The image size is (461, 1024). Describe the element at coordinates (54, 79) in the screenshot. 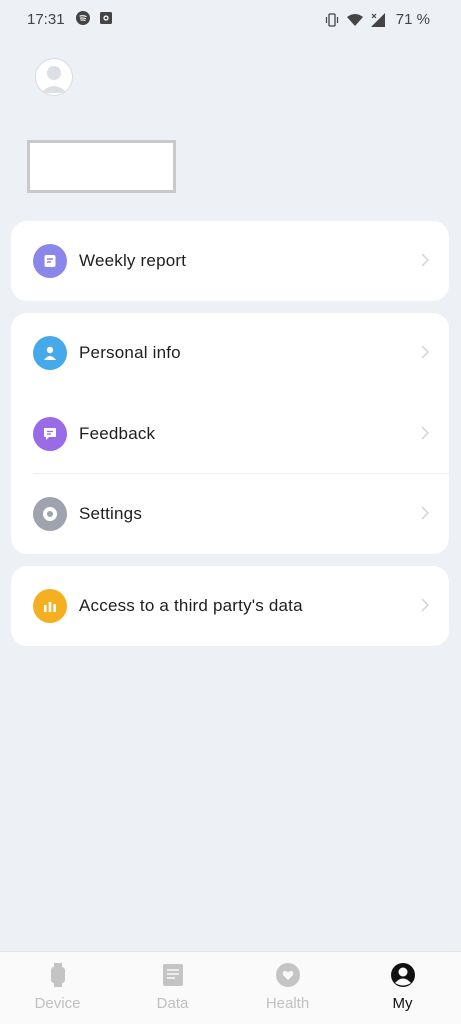

I see `user-avatar-icon` at that location.